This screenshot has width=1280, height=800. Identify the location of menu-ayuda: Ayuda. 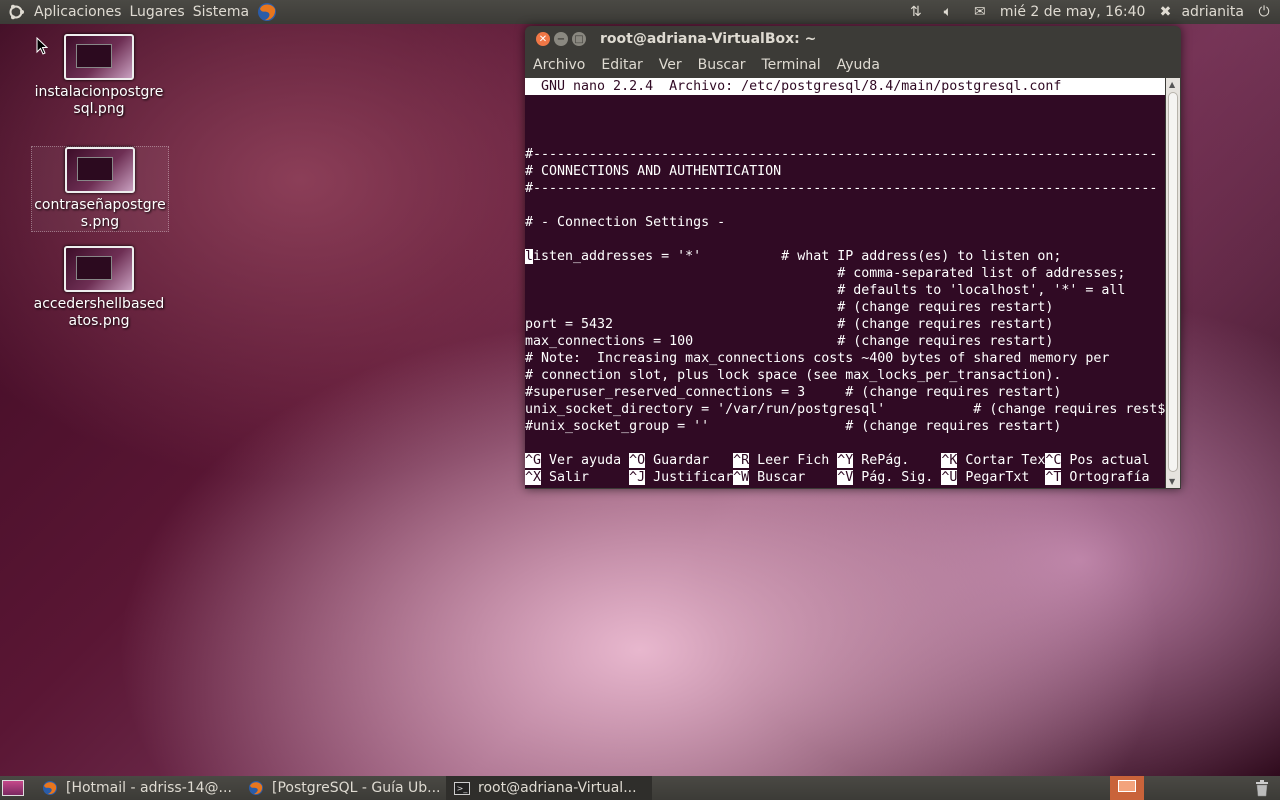
(858, 65).